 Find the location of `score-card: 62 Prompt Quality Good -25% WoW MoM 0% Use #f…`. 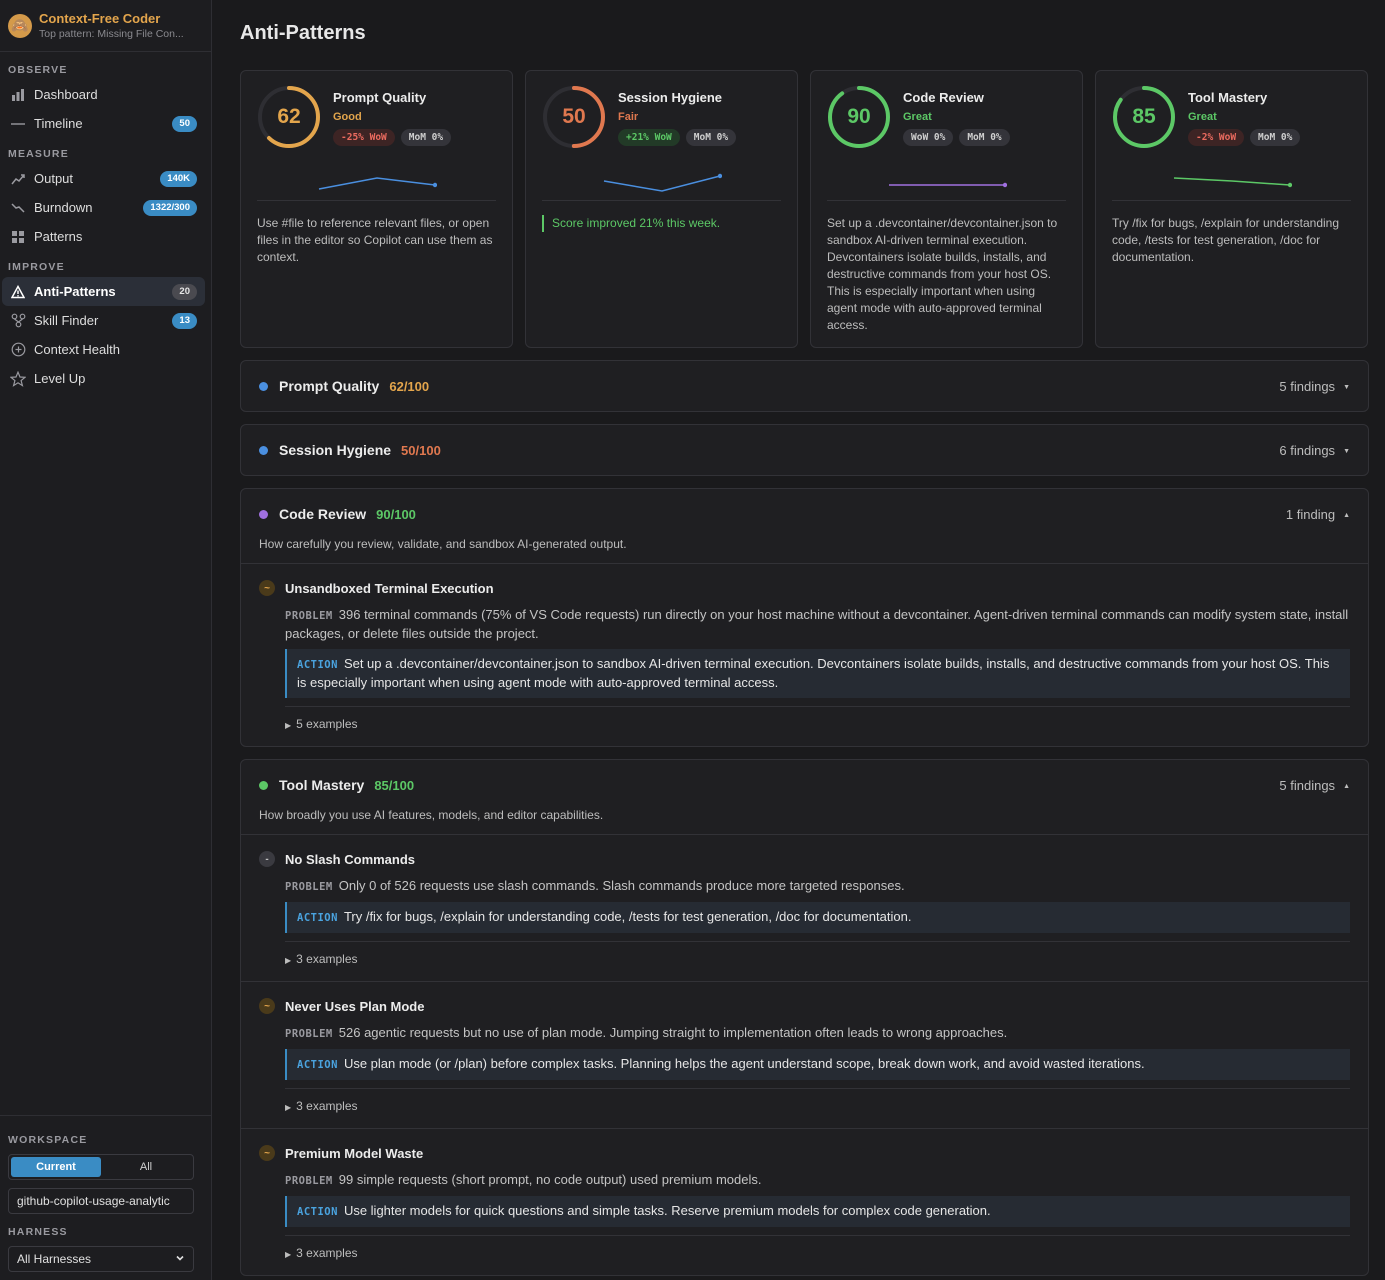

score-card: 62 Prompt Quality Good -25% WoW MoM 0% Use #f… is located at coordinates (376, 209).